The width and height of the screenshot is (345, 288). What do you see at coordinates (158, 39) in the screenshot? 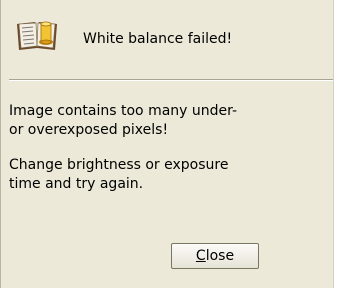
I see `dialog-title: White balance failed!` at bounding box center [158, 39].